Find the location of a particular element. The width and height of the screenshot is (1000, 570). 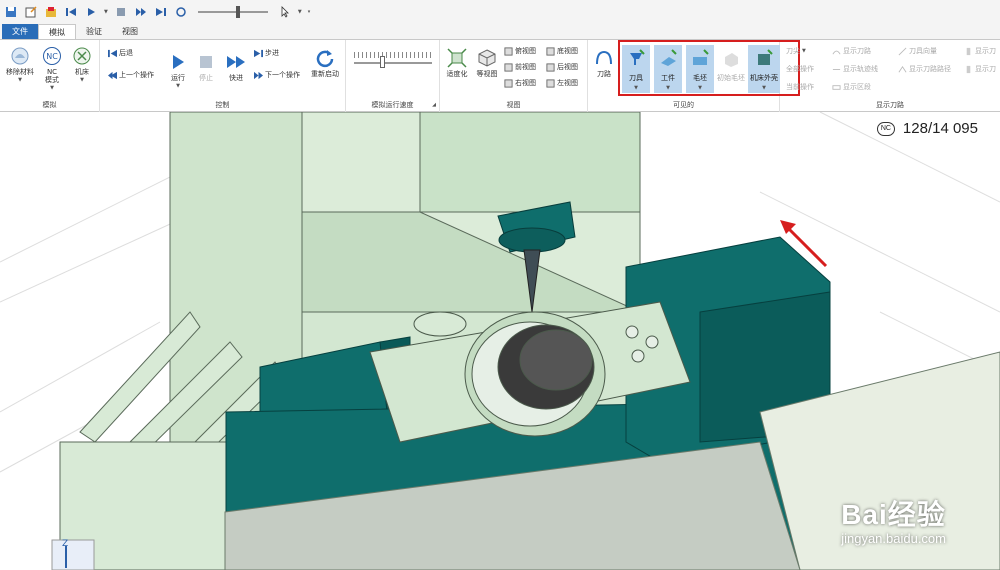

customize-qat-icon: ▾ is located at coordinates (309, 12).